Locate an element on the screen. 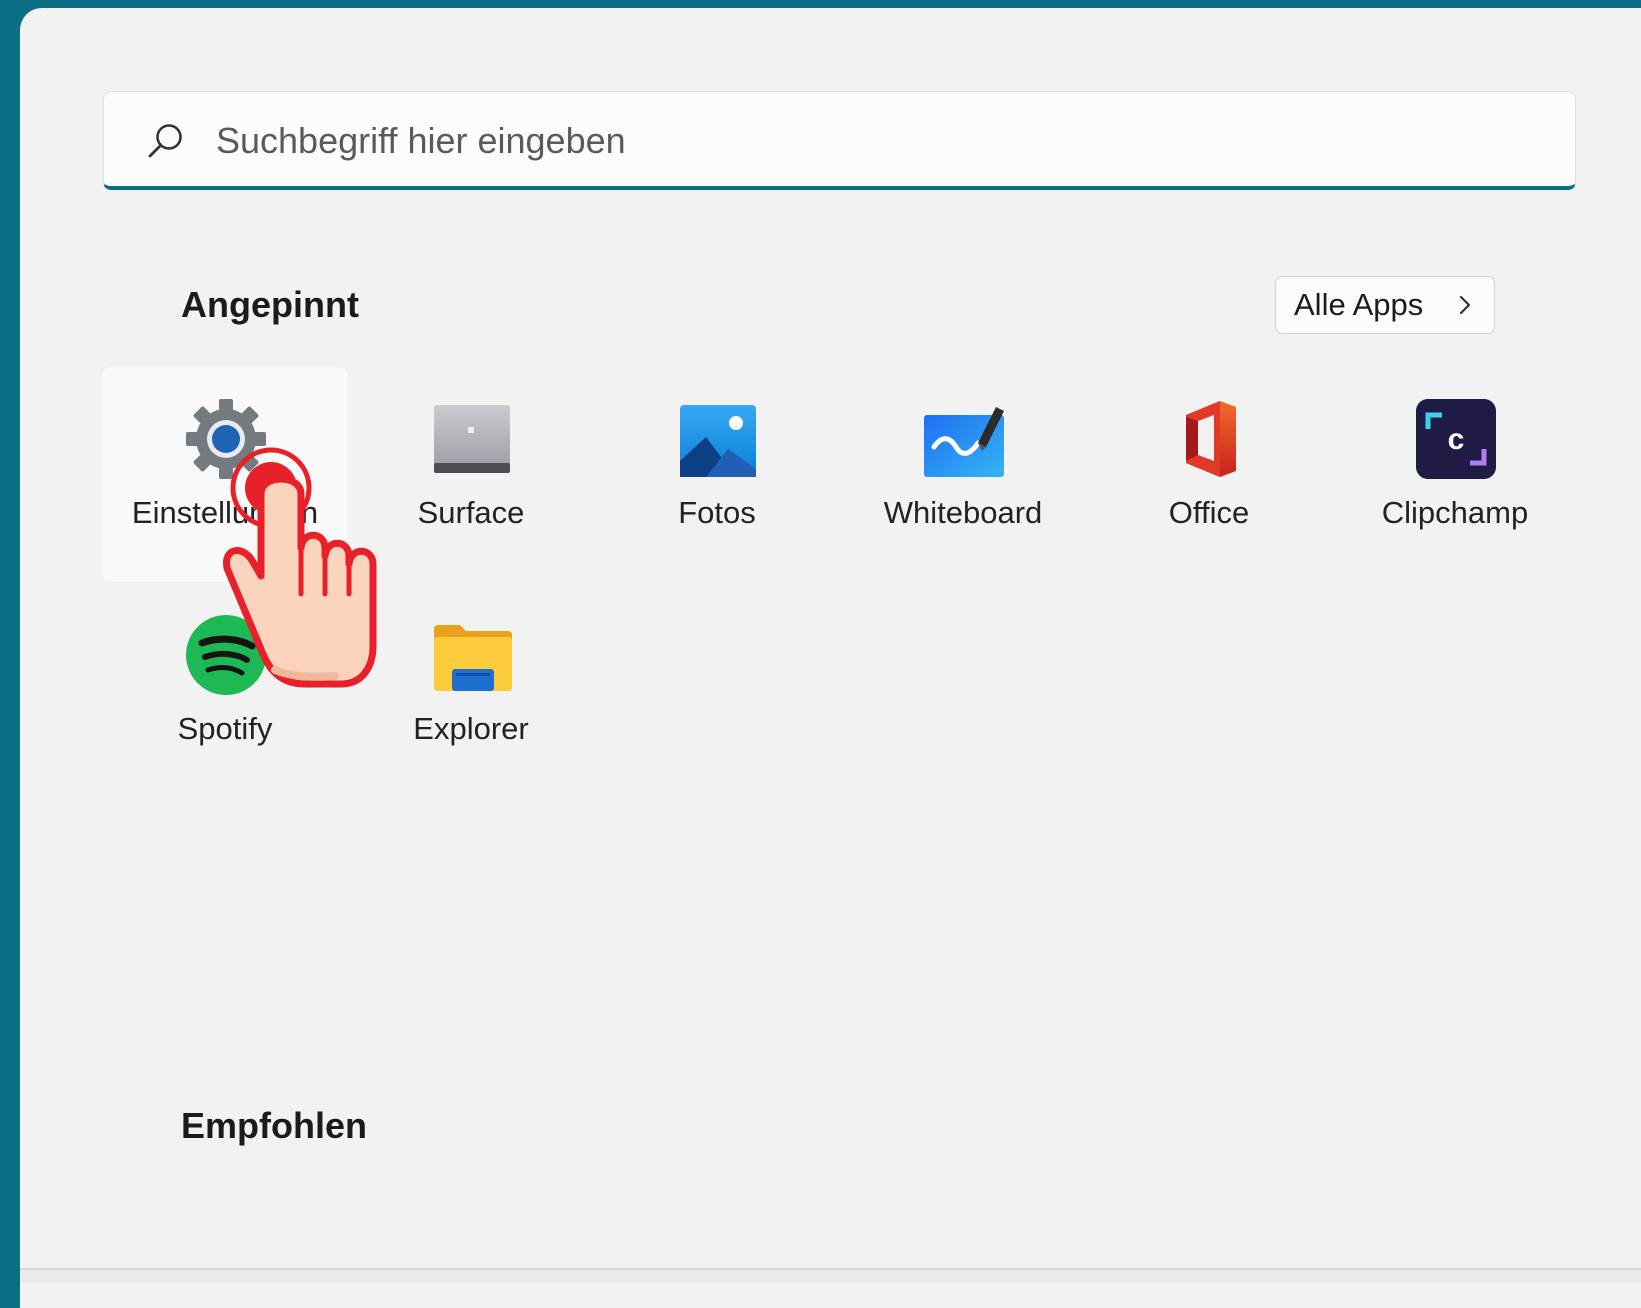  office-icon is located at coordinates (1211, 439).